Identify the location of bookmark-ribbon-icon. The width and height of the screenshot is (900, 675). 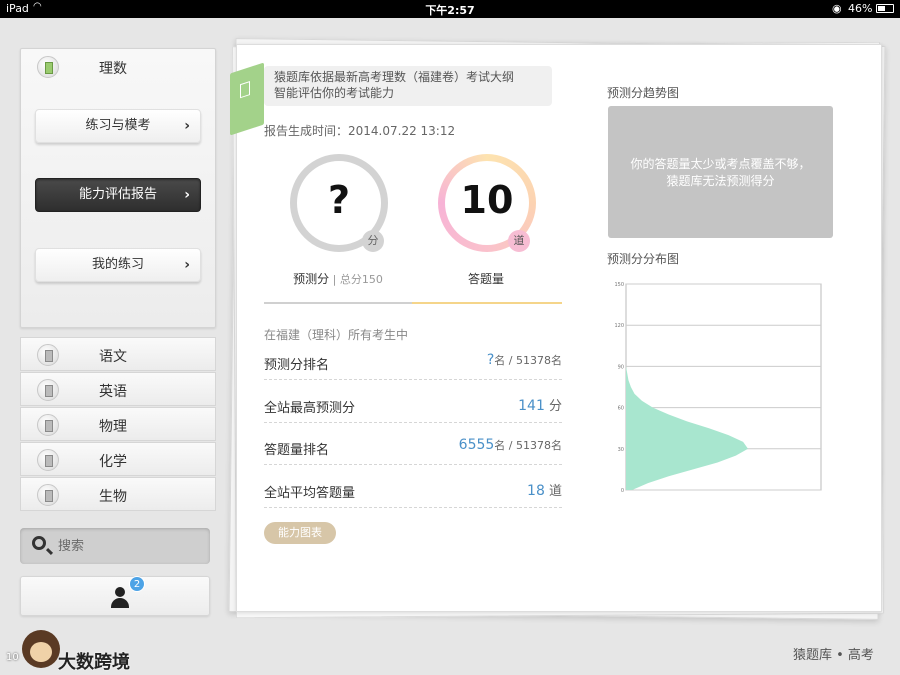
(247, 99).